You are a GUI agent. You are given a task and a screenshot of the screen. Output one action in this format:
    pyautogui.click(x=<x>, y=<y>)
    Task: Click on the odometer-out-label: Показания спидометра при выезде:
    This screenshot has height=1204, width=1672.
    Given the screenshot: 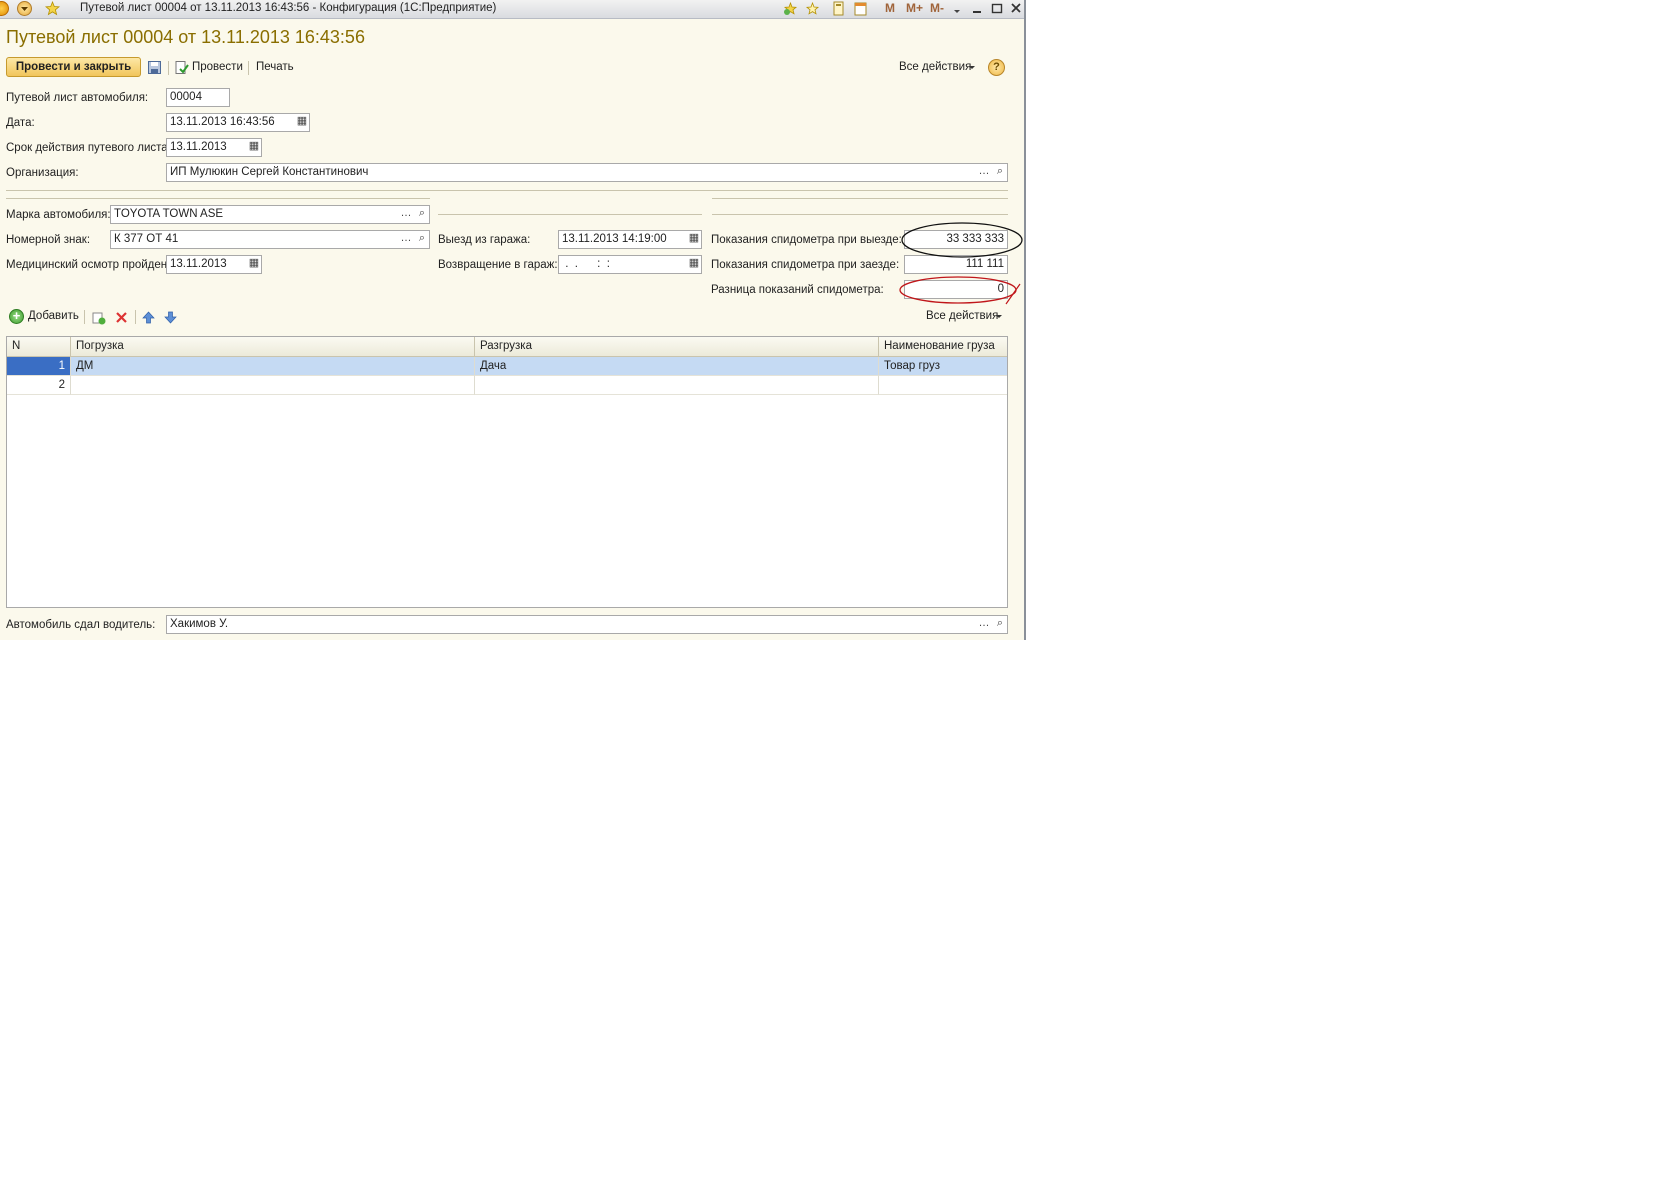 What is the action you would take?
    pyautogui.click(x=806, y=240)
    